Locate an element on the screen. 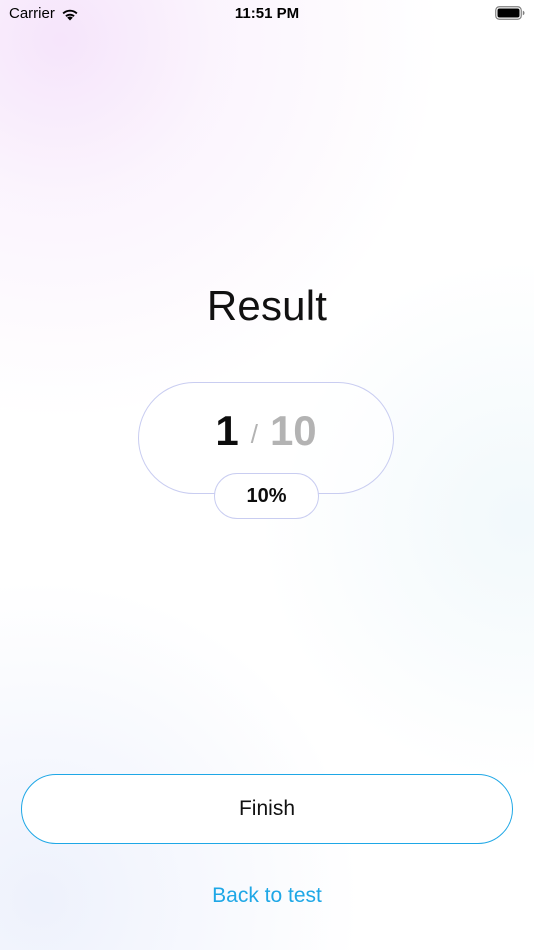  page-title: Result is located at coordinates (267, 305).